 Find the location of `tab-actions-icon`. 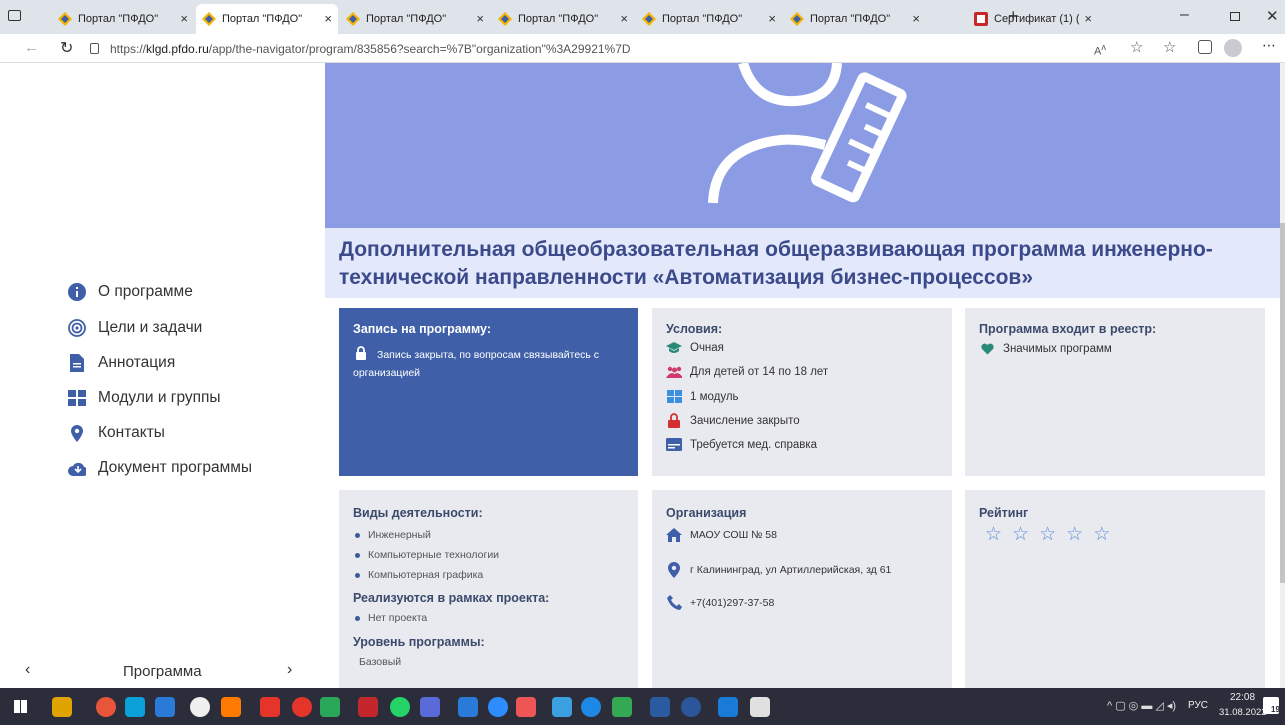

tab-actions-icon is located at coordinates (14, 15).